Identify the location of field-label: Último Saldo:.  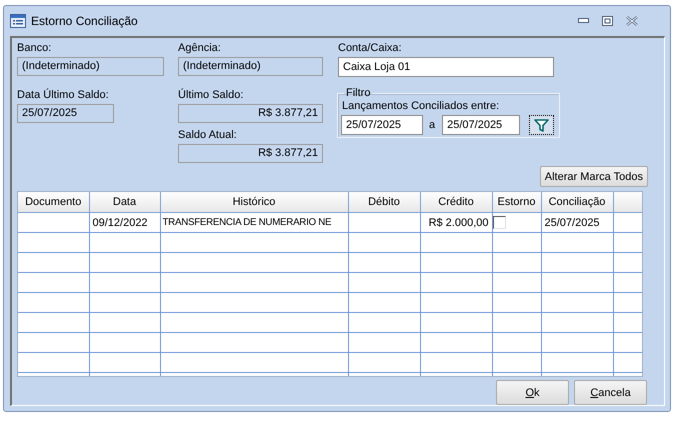
(211, 95).